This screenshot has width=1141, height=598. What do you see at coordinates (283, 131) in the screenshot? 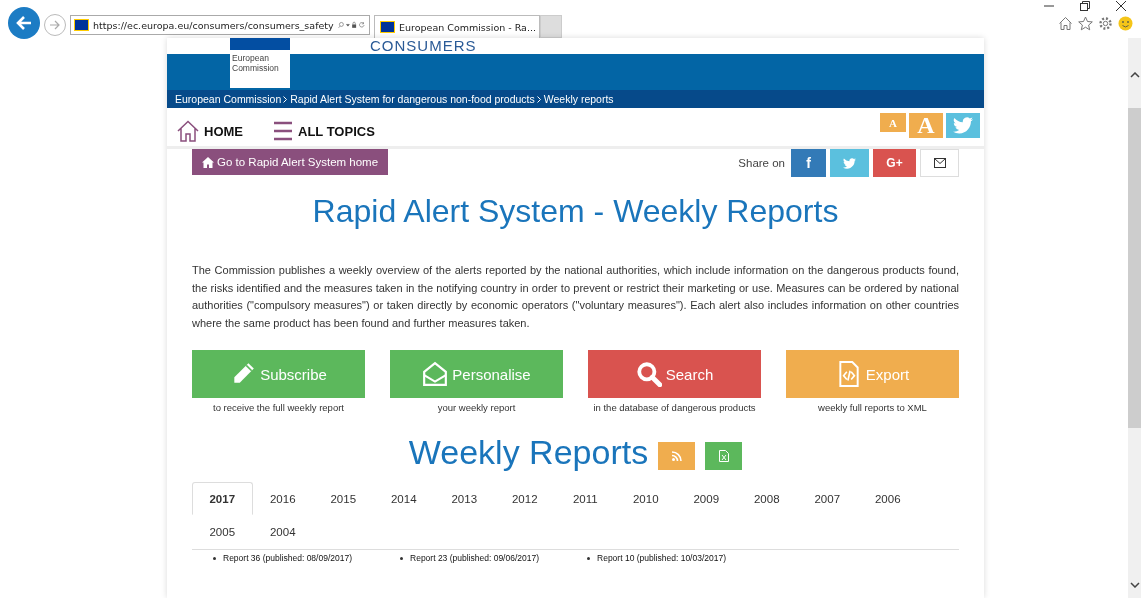
I see `menu-icon` at bounding box center [283, 131].